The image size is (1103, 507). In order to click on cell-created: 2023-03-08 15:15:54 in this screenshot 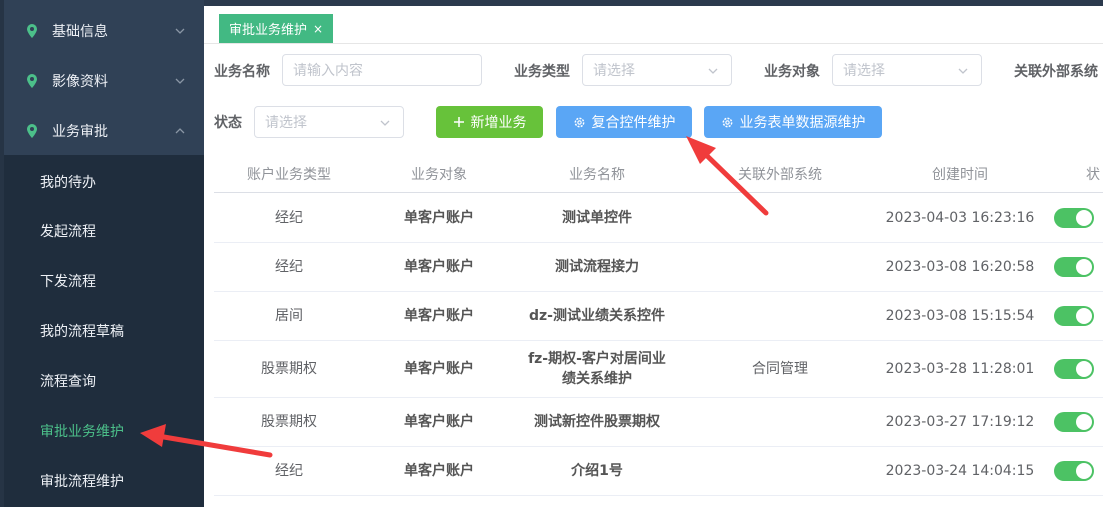, I will do `click(960, 316)`.